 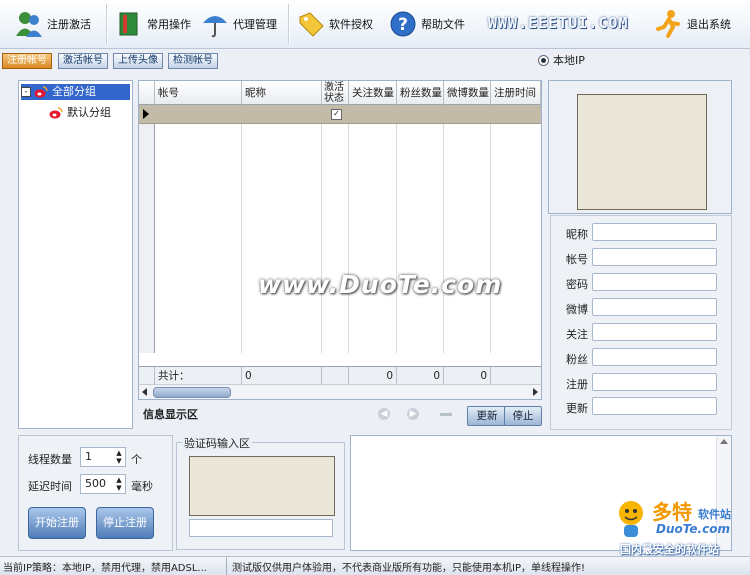 I want to click on table-row: ✓, so click(x=340, y=114).